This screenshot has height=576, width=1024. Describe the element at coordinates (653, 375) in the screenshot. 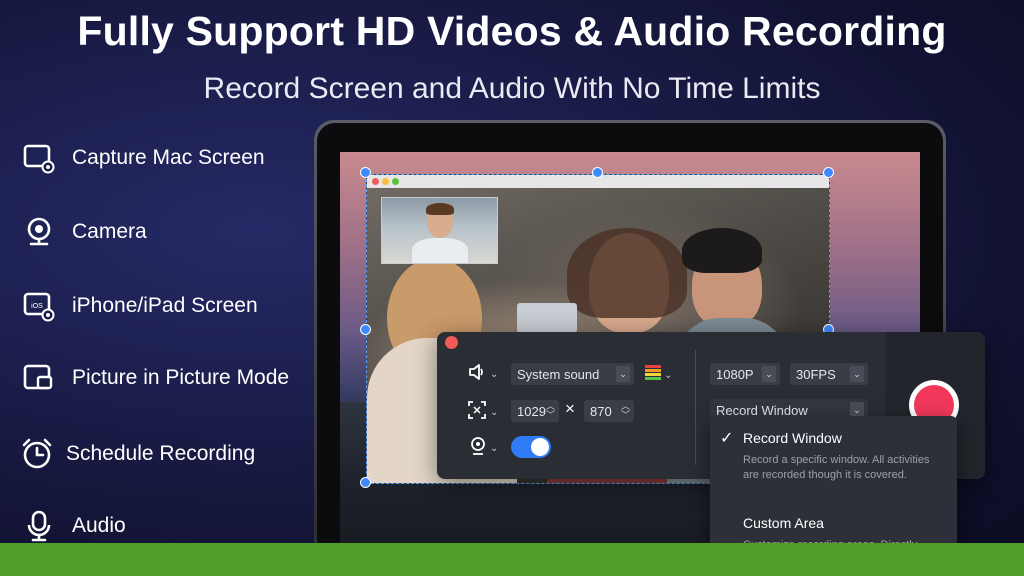

I see `audio-level-meter-icon` at that location.